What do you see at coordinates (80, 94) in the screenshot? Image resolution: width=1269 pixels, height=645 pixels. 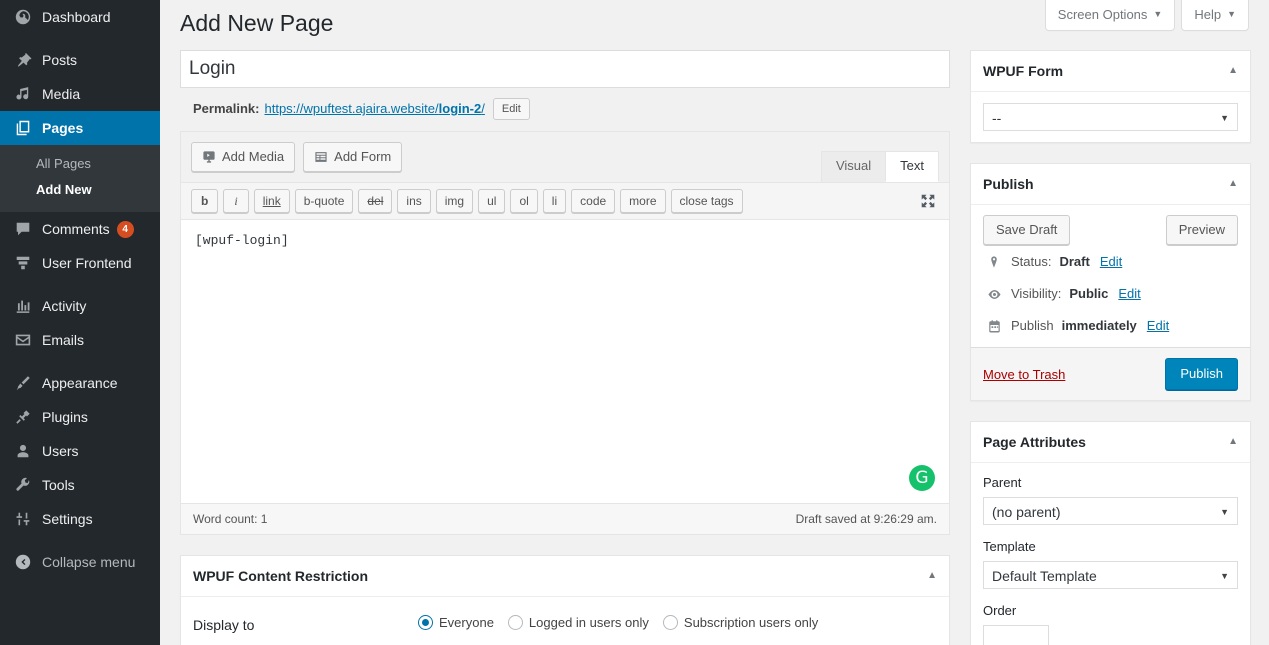 I see `sidebar-item-media: Media` at bounding box center [80, 94].